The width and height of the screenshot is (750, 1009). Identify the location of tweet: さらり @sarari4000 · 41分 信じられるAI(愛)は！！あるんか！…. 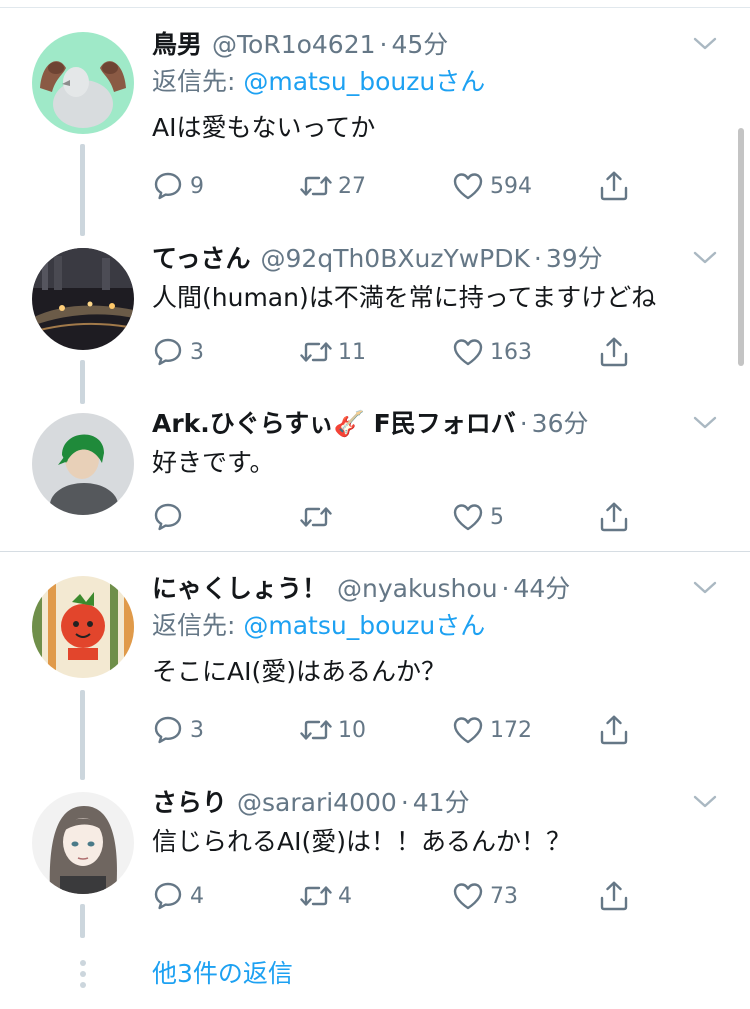
(375, 861).